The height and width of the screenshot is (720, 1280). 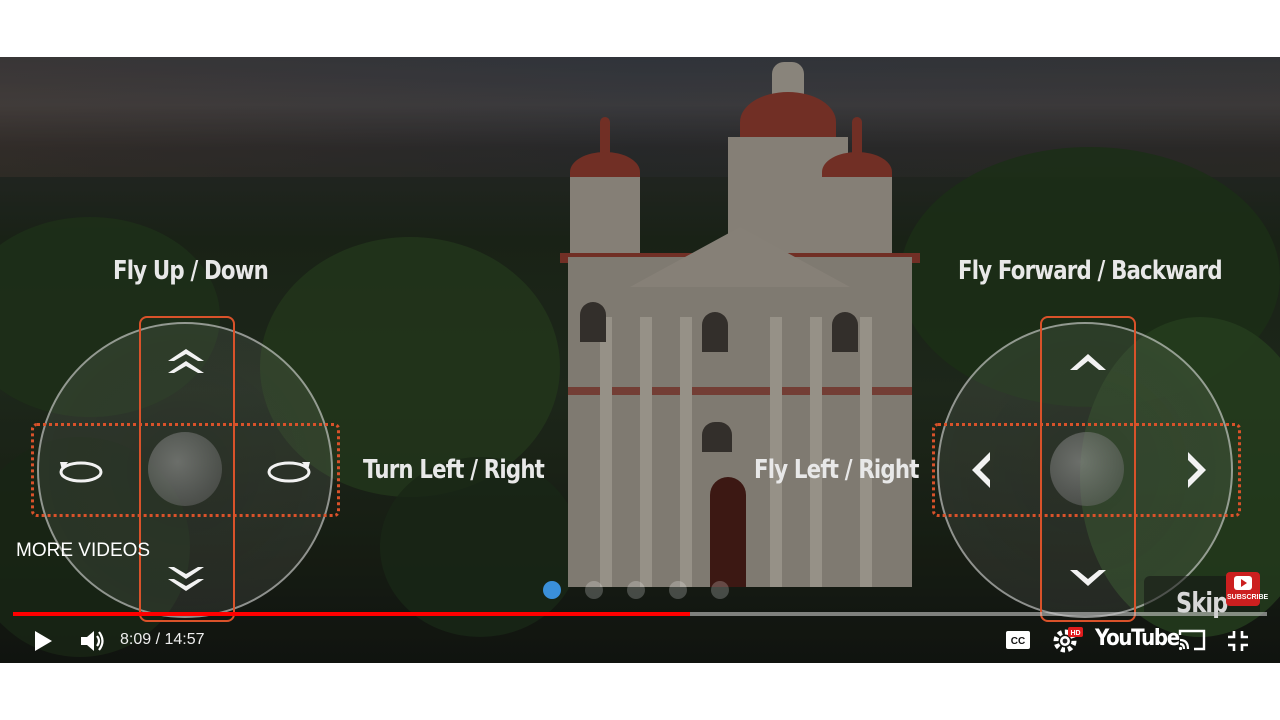 I want to click on cc-icon: CC, so click(x=1018, y=640).